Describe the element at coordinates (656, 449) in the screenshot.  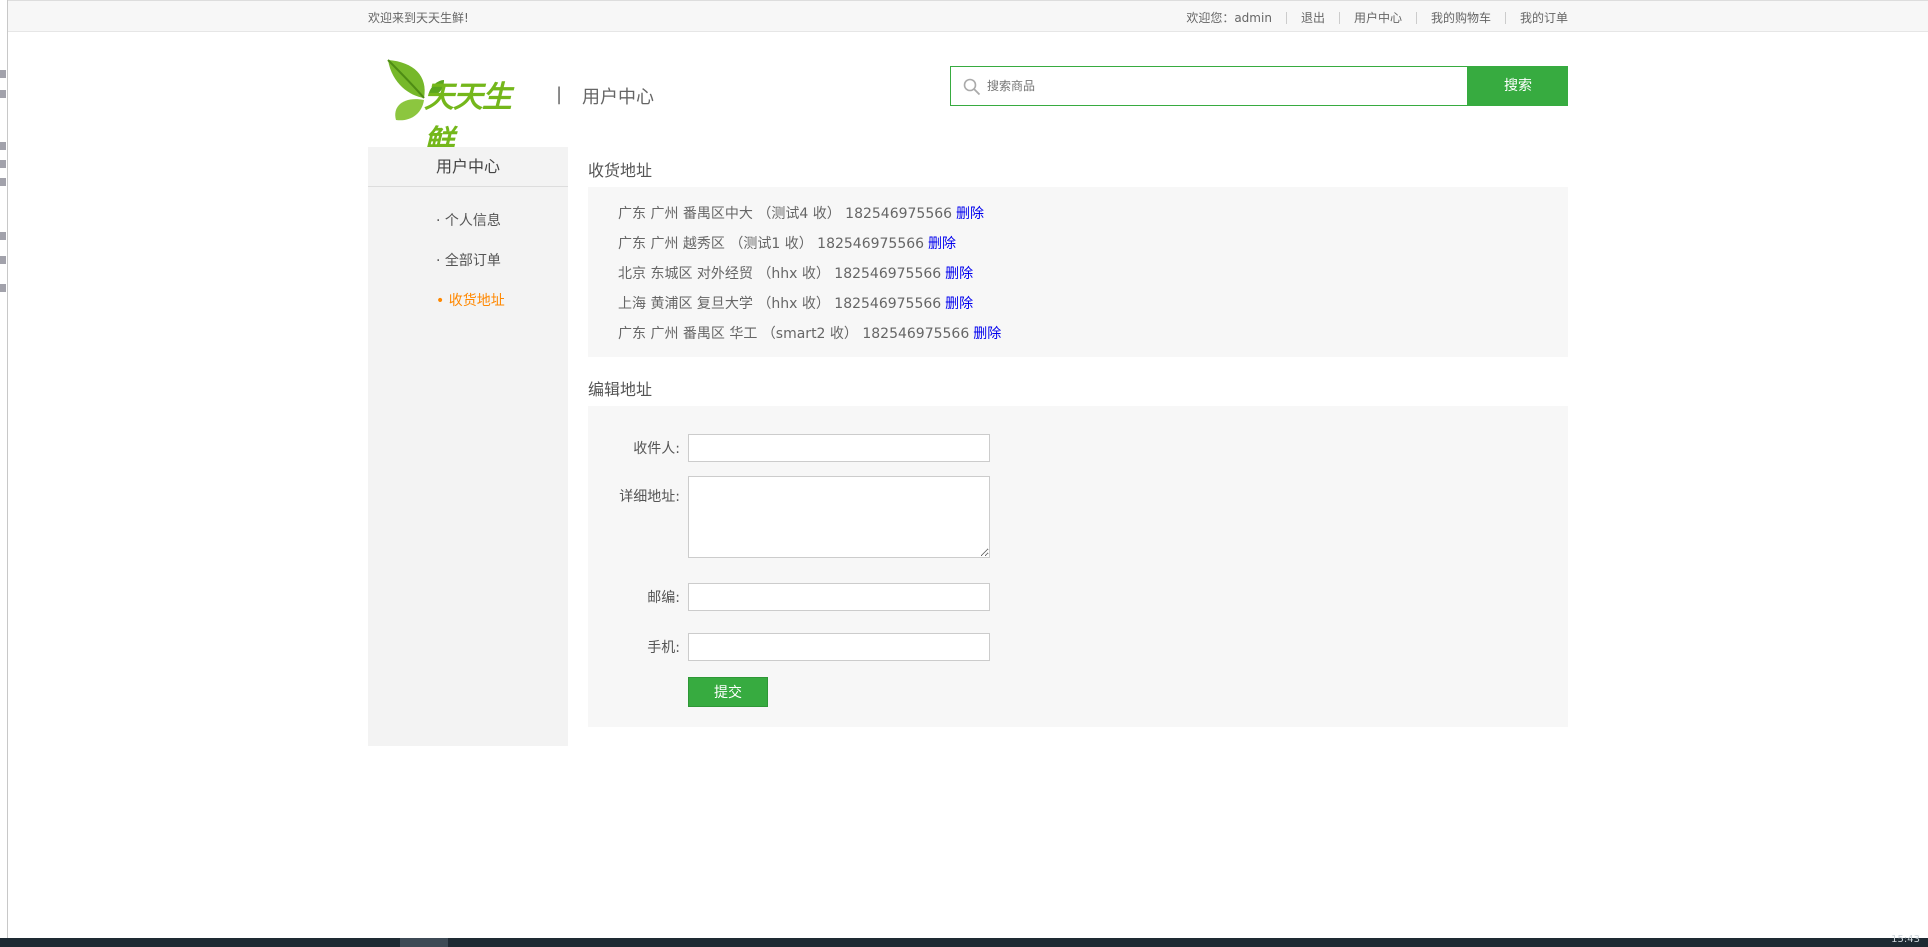
I see `receiver-label: 收件人:` at that location.